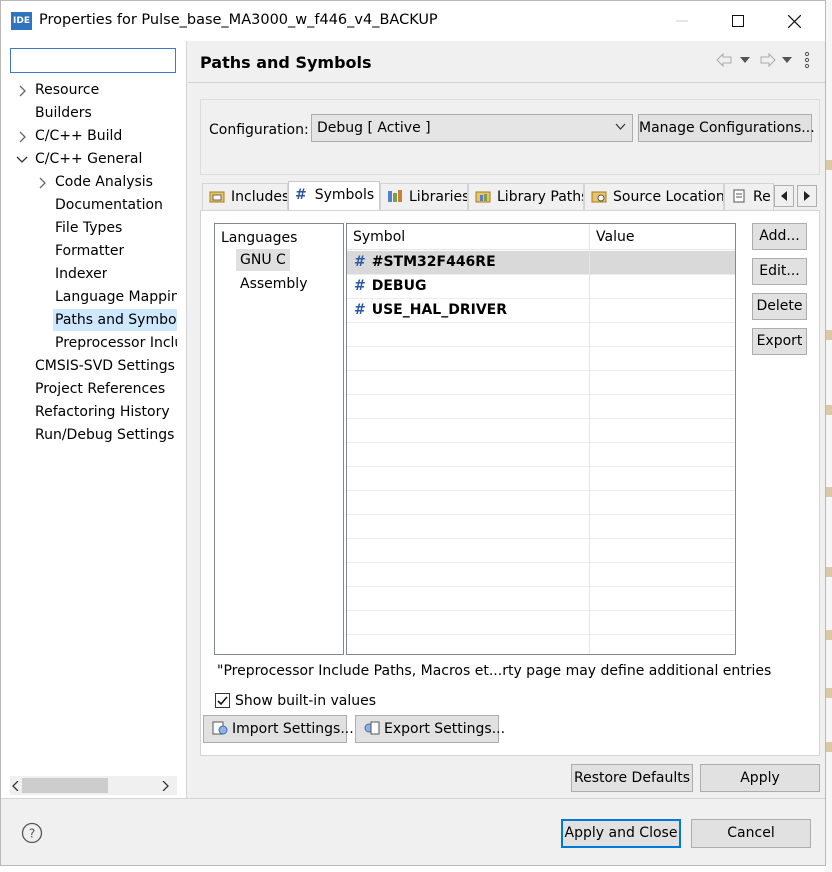 Image resolution: width=832 pixels, height=872 pixels. What do you see at coordinates (116, 343) in the screenshot?
I see `nav-item-preprocessor-include: Preprocessor Inclu` at bounding box center [116, 343].